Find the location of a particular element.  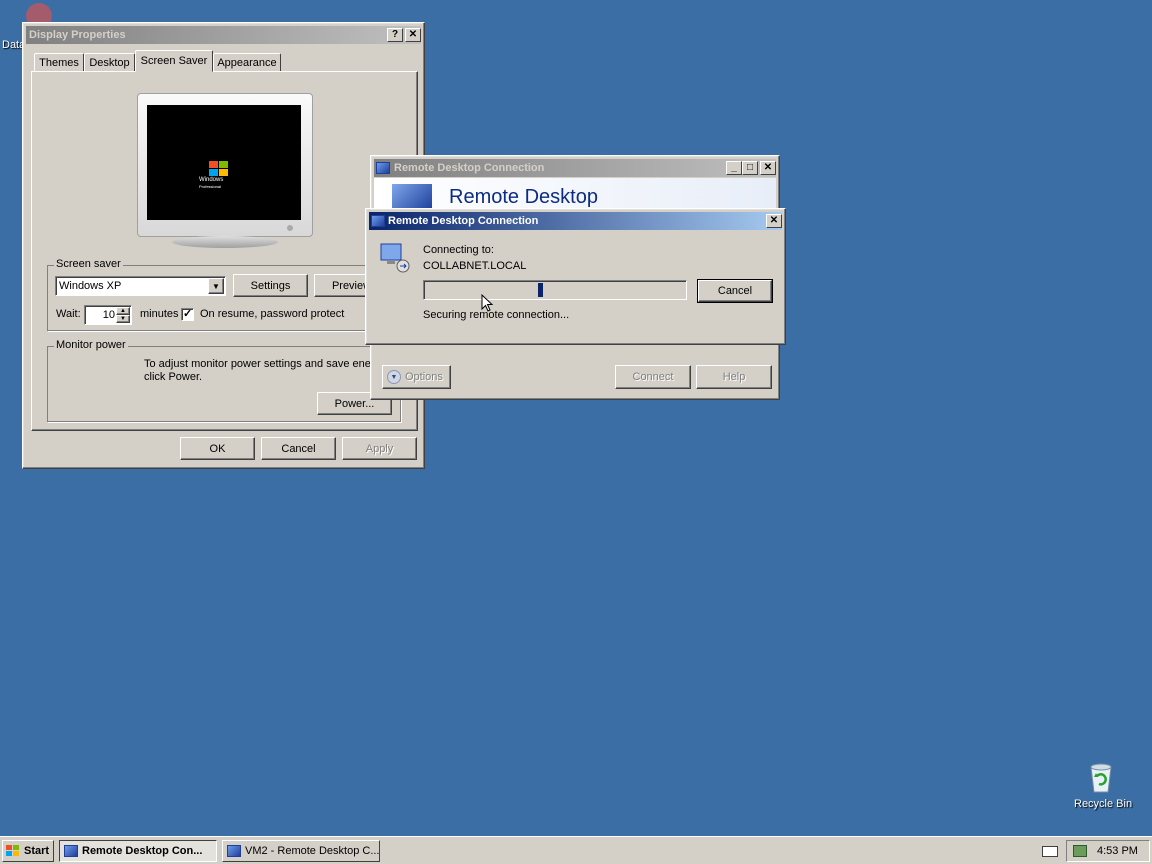

spin-up-icon: ▲ is located at coordinates (123, 311).